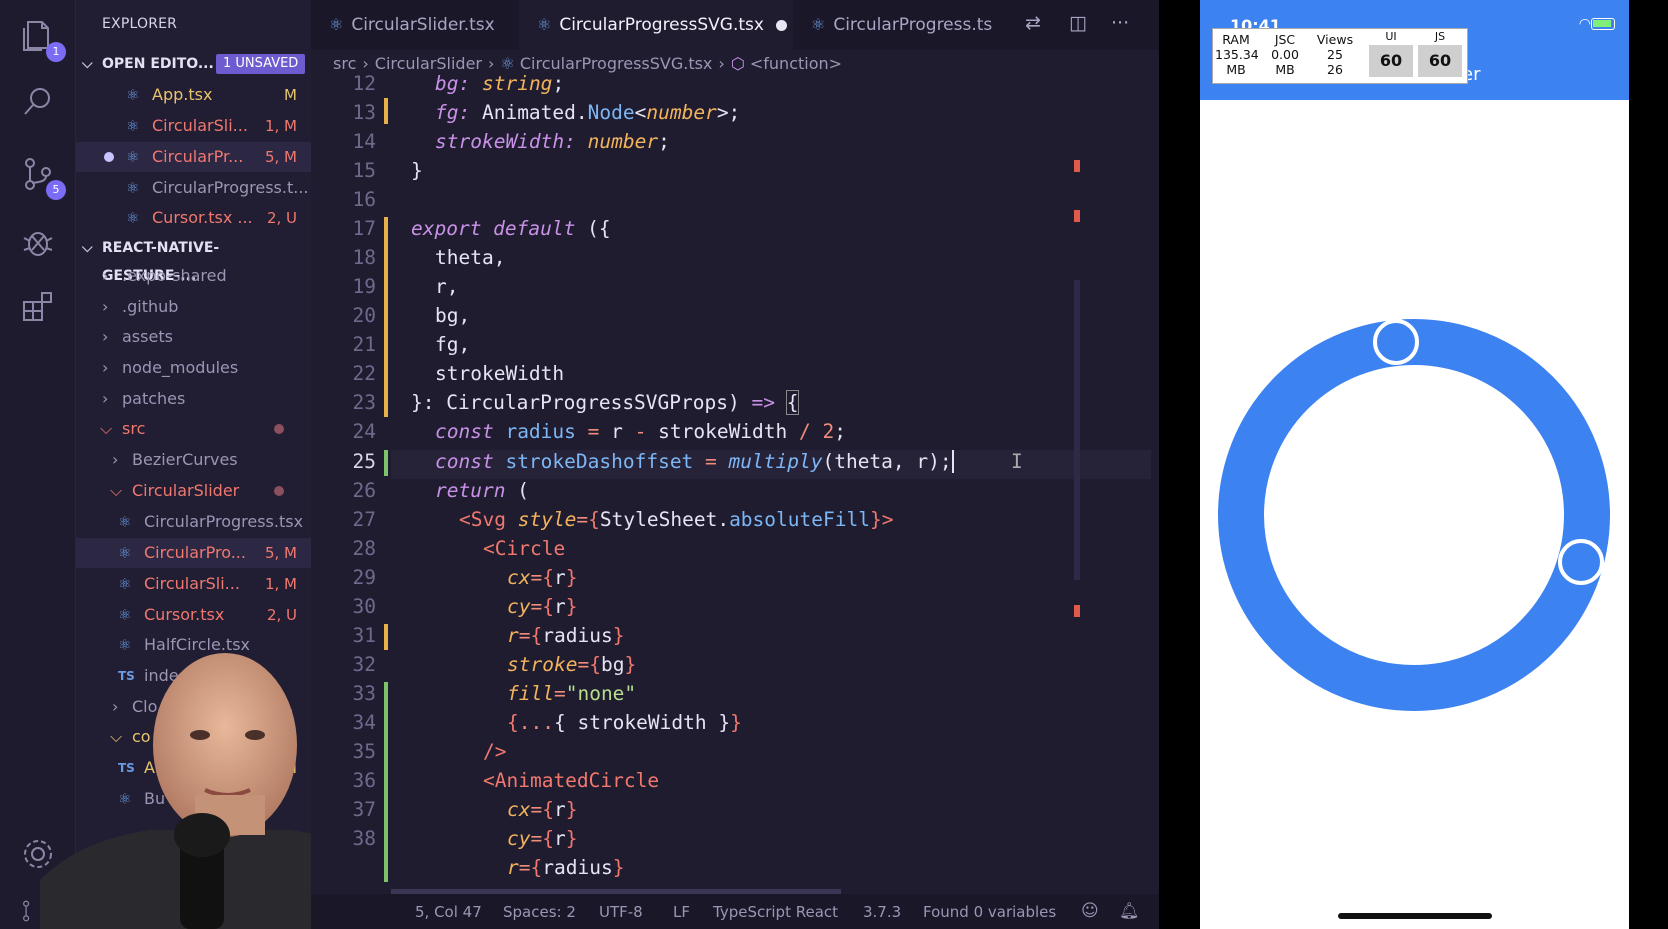  Describe the element at coordinates (1129, 910) in the screenshot. I see `notifications-bell-icon: 🔔︎` at that location.